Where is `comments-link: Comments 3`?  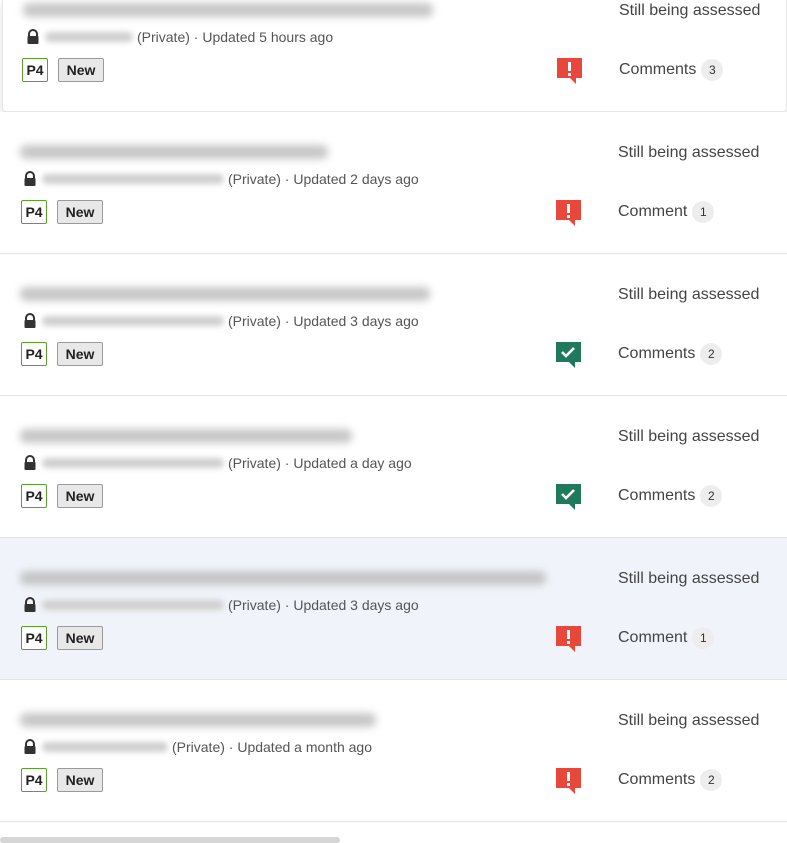
comments-link: Comments 3 is located at coordinates (671, 70).